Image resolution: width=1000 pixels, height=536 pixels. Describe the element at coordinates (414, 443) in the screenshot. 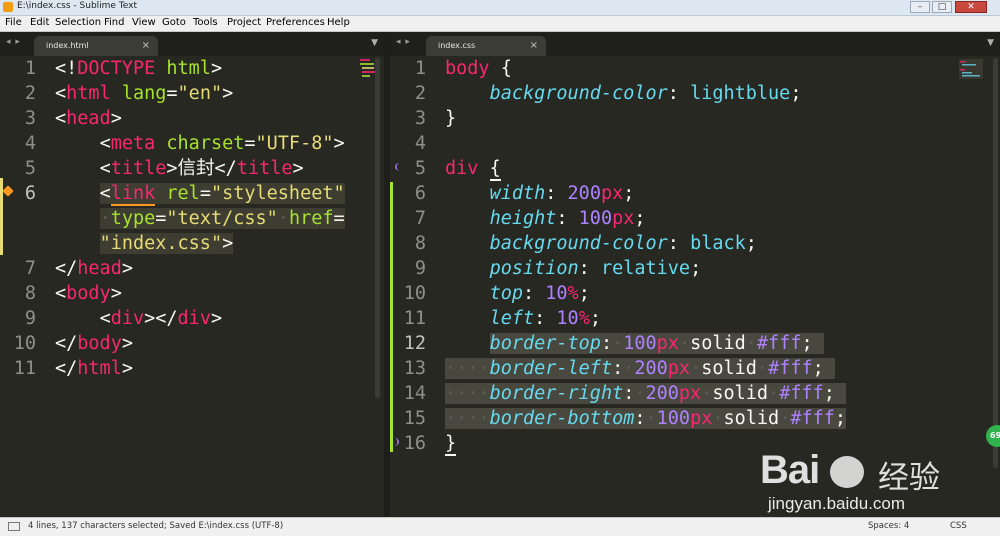

I see `line-number: 16` at that location.